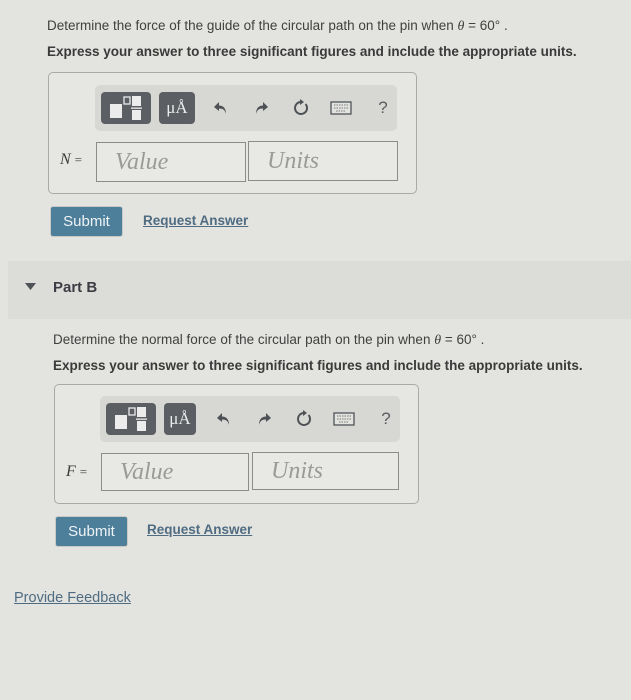  Describe the element at coordinates (325, 471) in the screenshot. I see `part-b-units-input: Units` at that location.